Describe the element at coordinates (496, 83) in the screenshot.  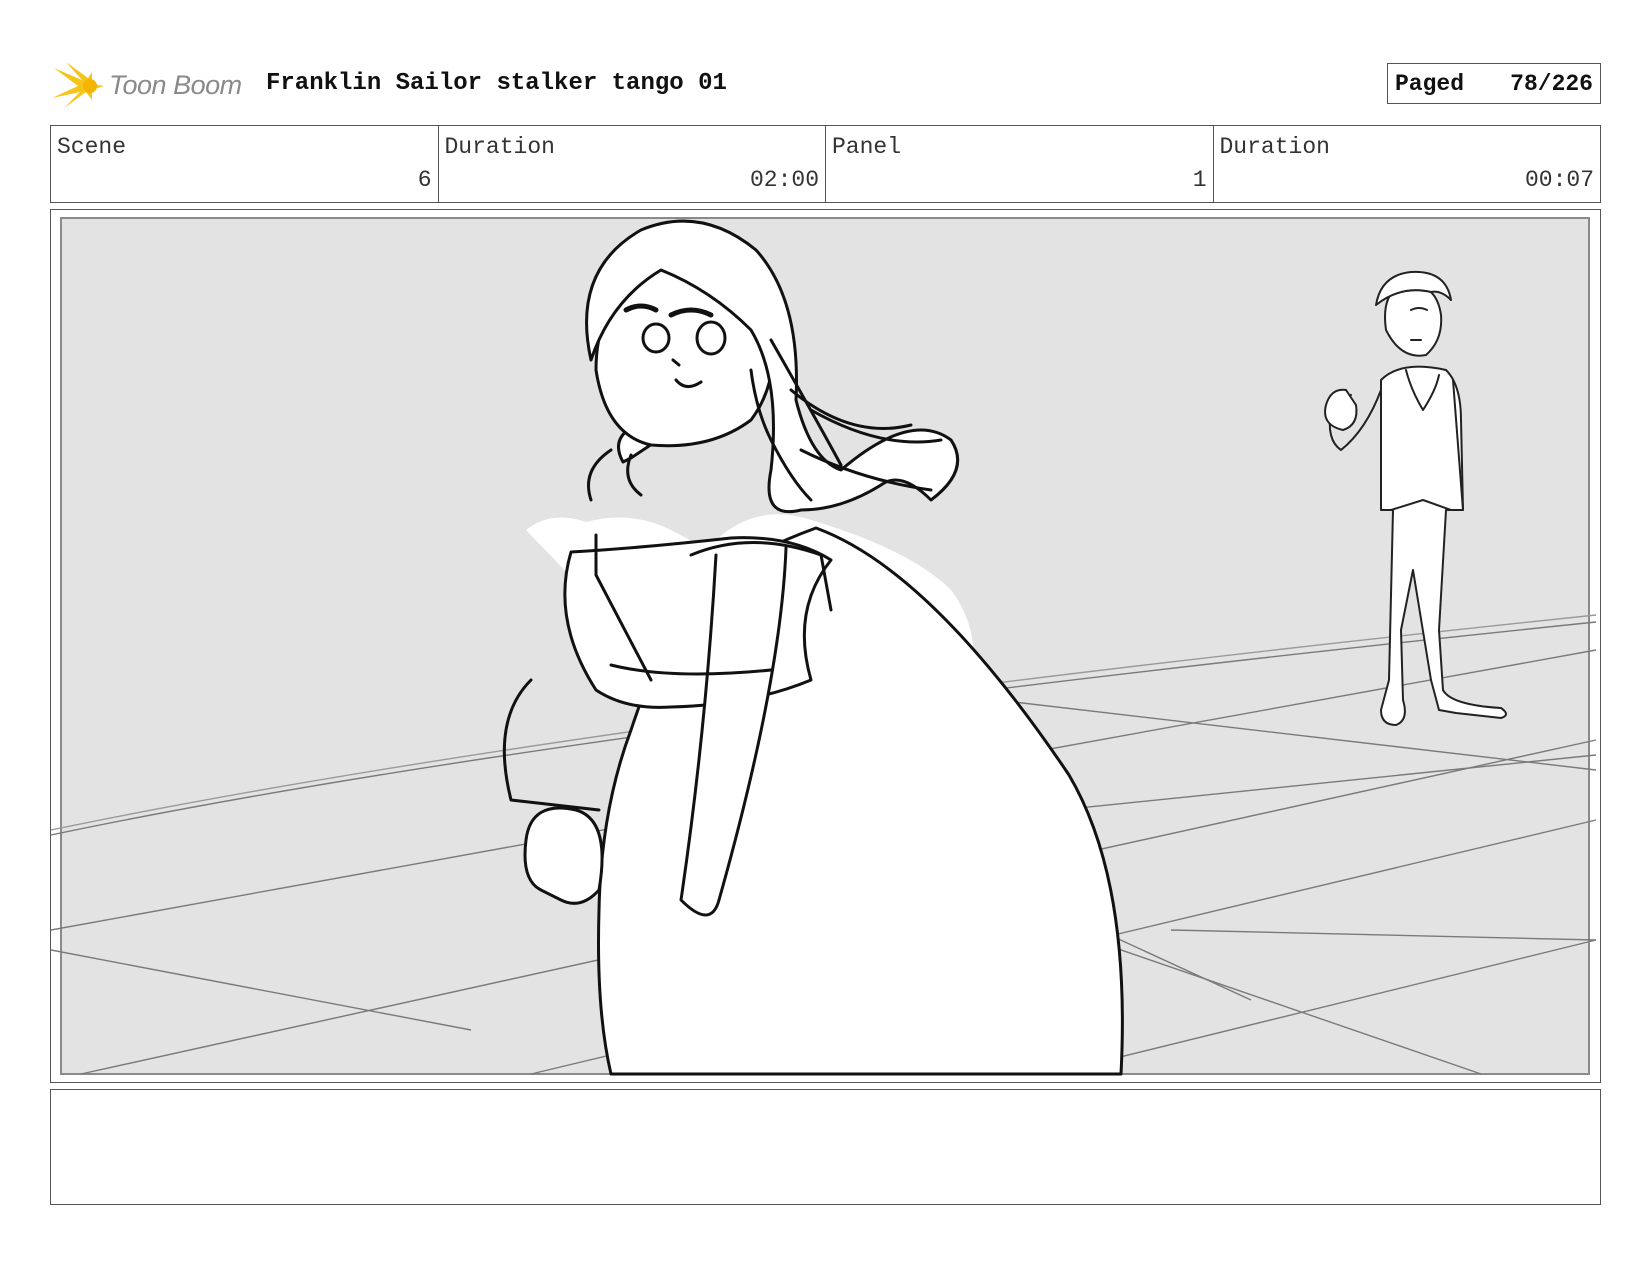
I see `document-title: Franklin Sailor stalker tango 01` at that location.